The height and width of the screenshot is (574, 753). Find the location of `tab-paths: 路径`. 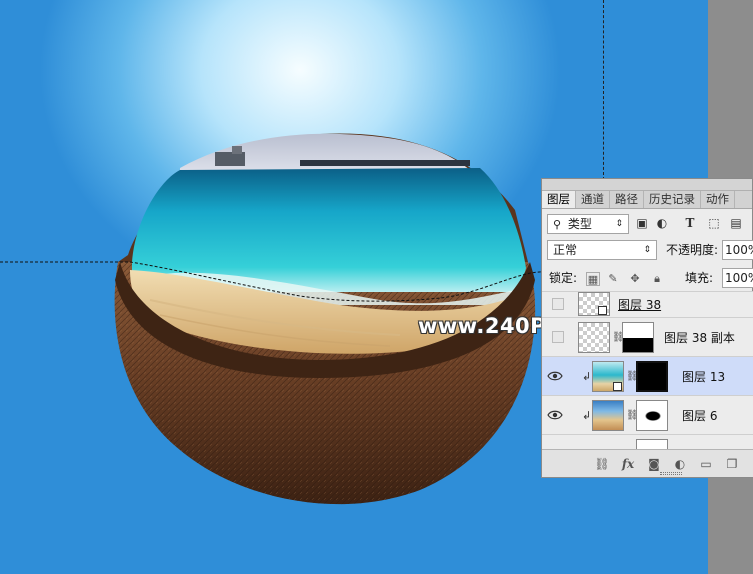

tab-paths: 路径 is located at coordinates (627, 199).